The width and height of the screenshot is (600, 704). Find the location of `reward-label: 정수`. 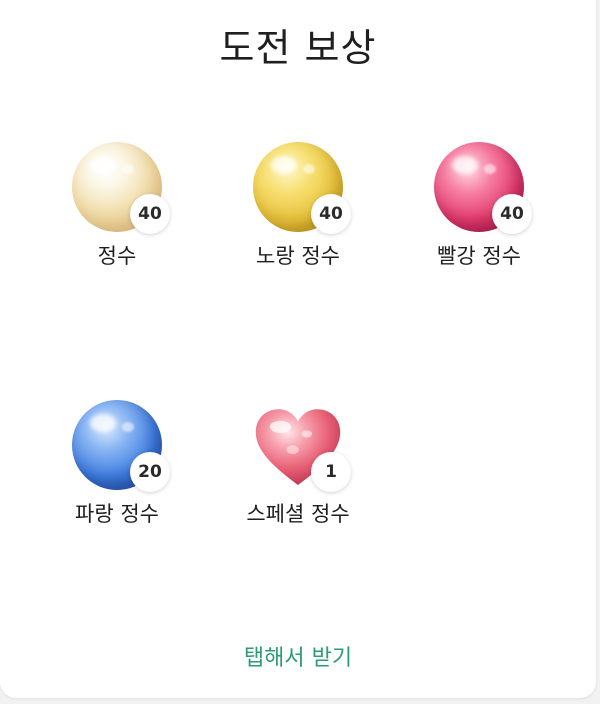

reward-label: 정수 is located at coordinates (117, 256).